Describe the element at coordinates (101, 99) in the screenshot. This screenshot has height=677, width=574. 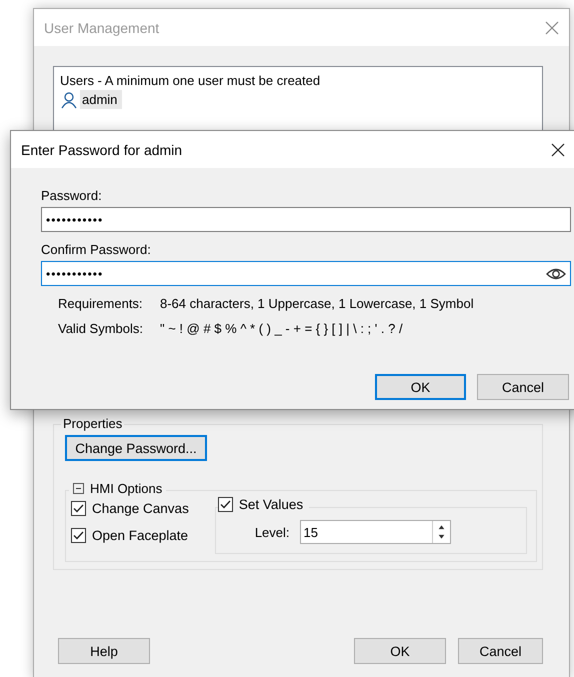
I see `user-item: admin` at that location.